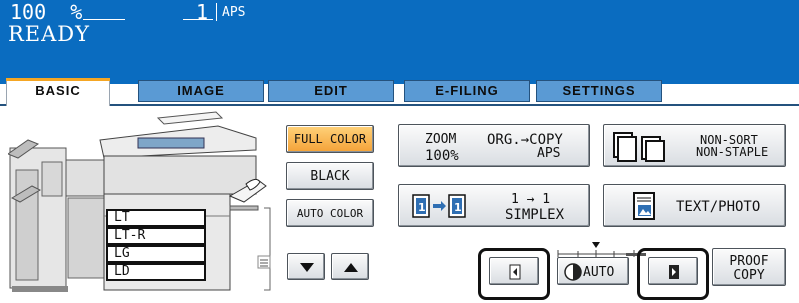  I want to click on proof-label: PROOF, so click(749, 261).